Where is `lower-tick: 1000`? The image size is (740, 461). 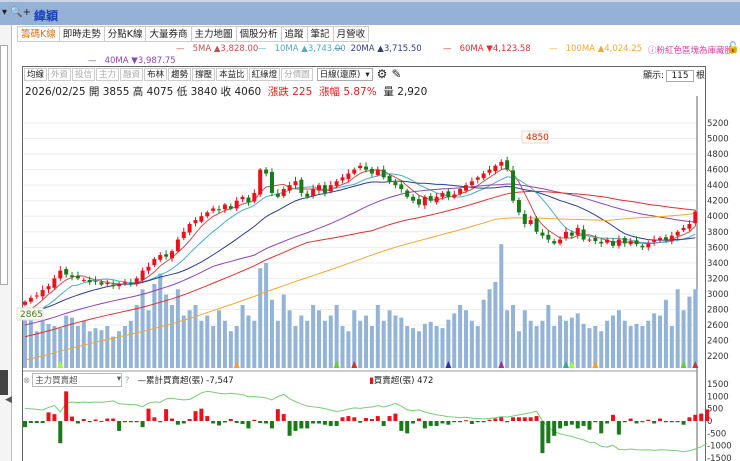
lower-tick: 1000 is located at coordinates (718, 397).